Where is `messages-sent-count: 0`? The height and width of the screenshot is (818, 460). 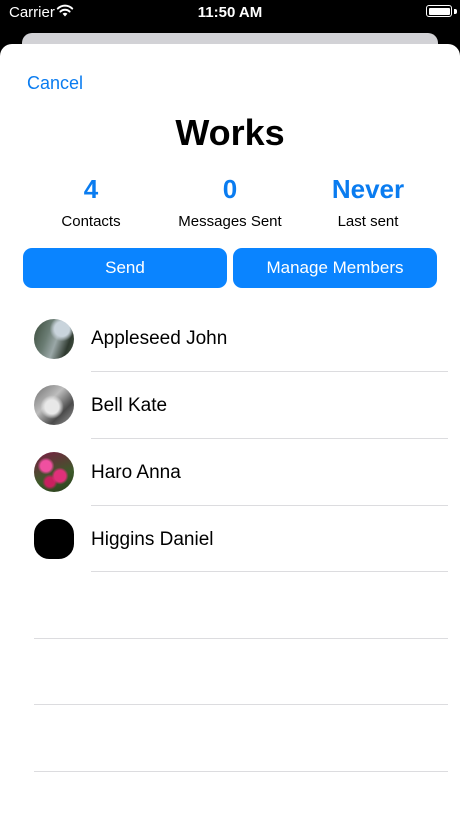 messages-sent-count: 0 is located at coordinates (230, 189).